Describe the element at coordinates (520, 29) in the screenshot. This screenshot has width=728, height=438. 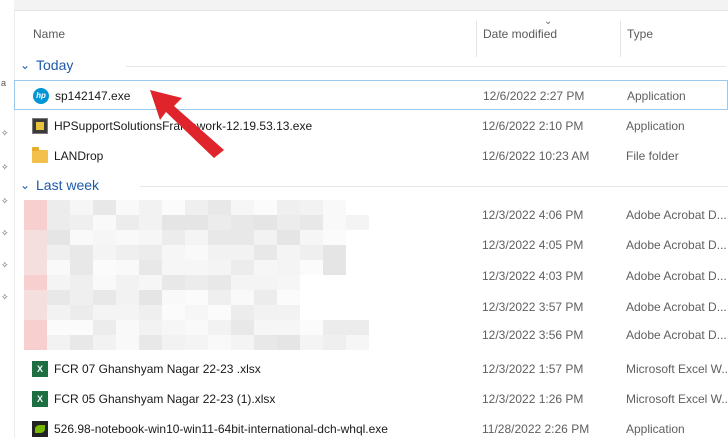
I see `column-header-date-modified: Date modified` at that location.